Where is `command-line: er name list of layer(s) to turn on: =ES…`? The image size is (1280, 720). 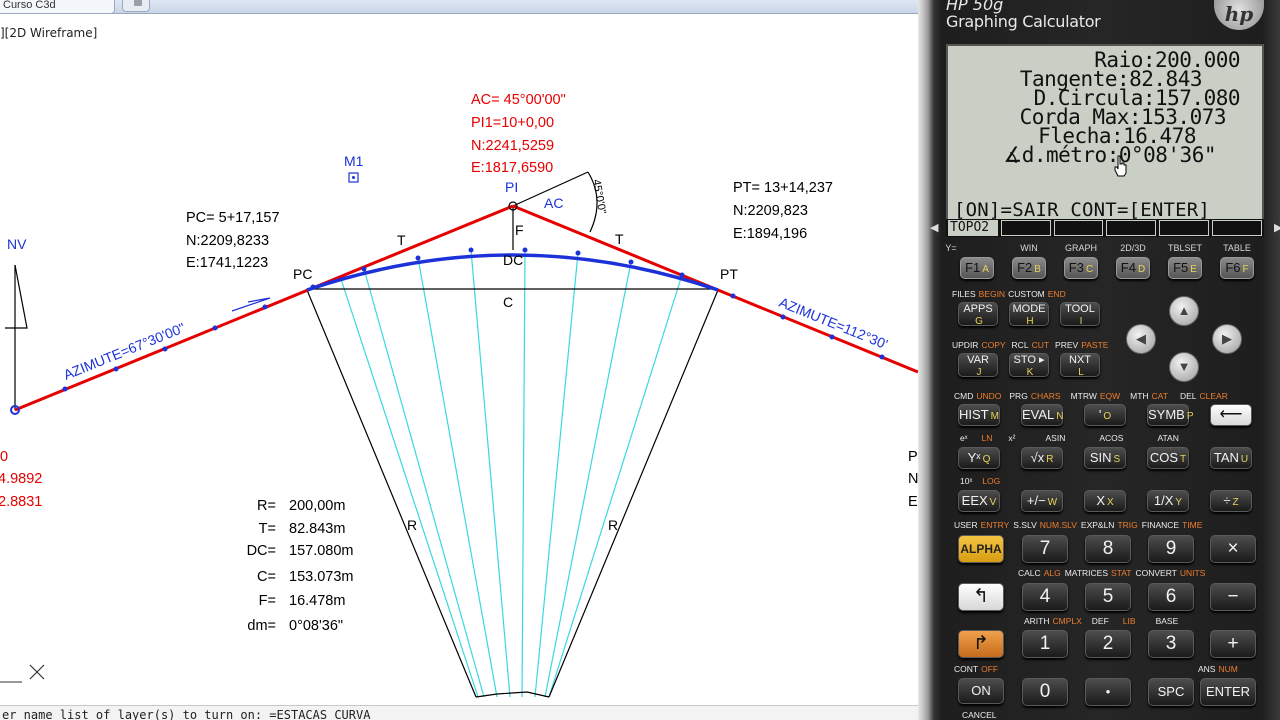
command-line: er name list of layer(s) to turn on: =ES… is located at coordinates (459, 712).